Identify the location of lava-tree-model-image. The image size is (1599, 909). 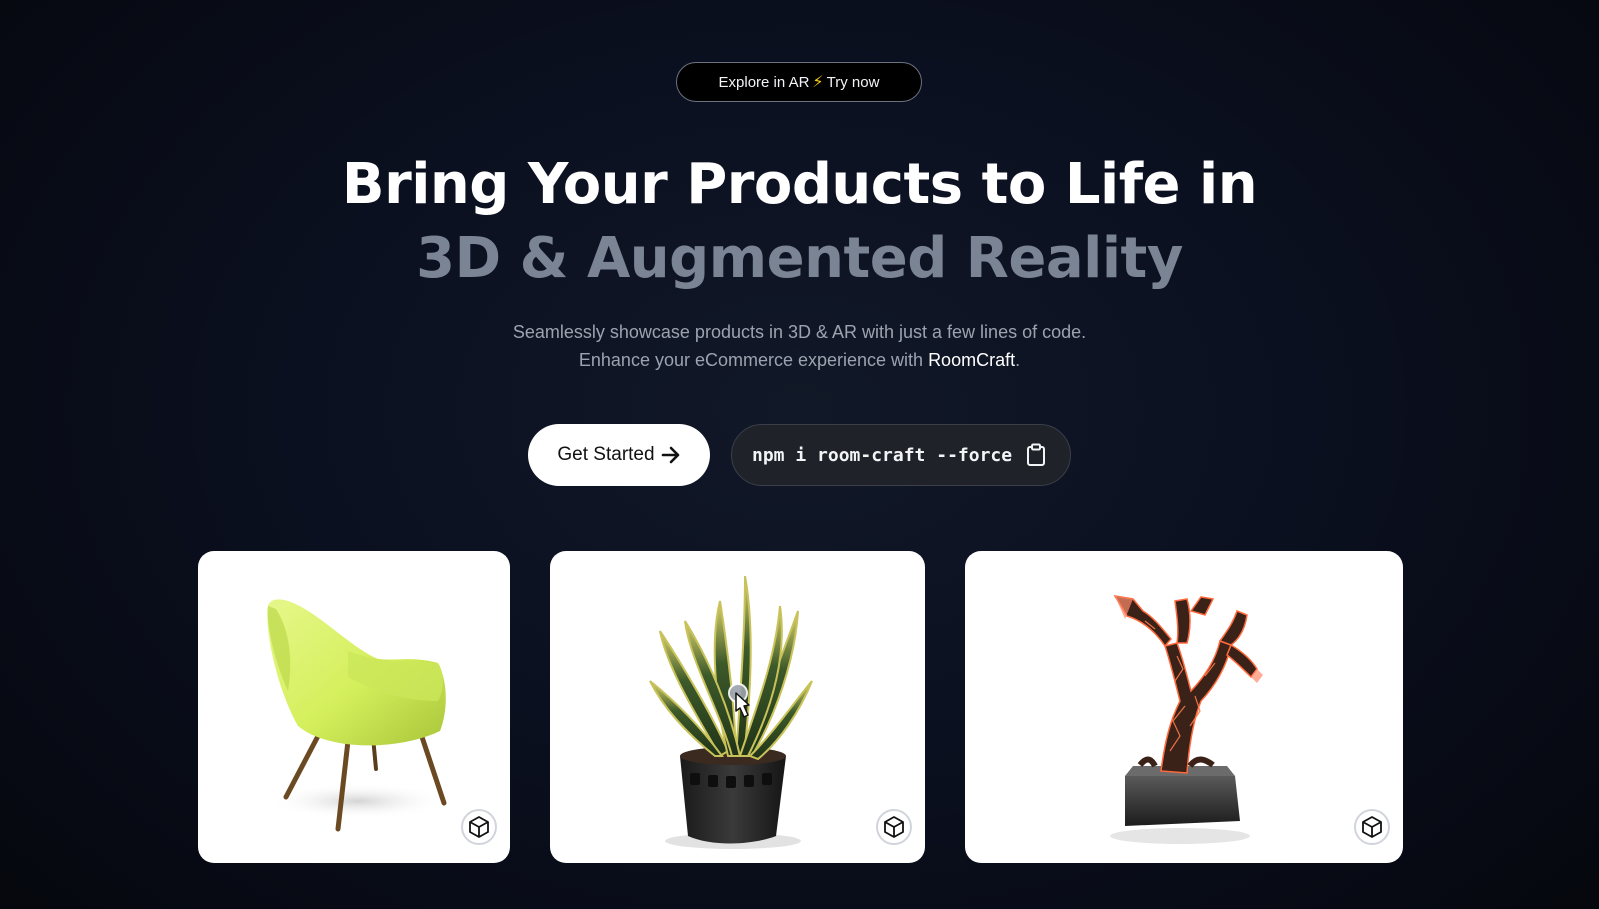
(1184, 707).